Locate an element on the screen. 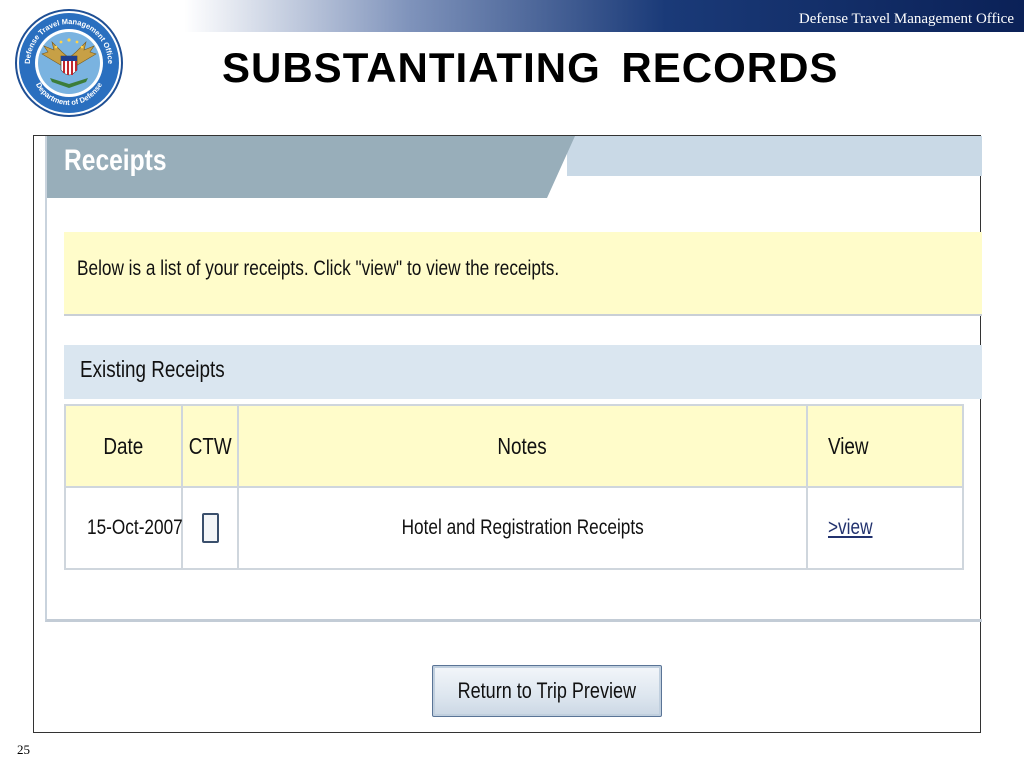 The height and width of the screenshot is (768, 1024). receipts-title: Receipts is located at coordinates (115, 160).